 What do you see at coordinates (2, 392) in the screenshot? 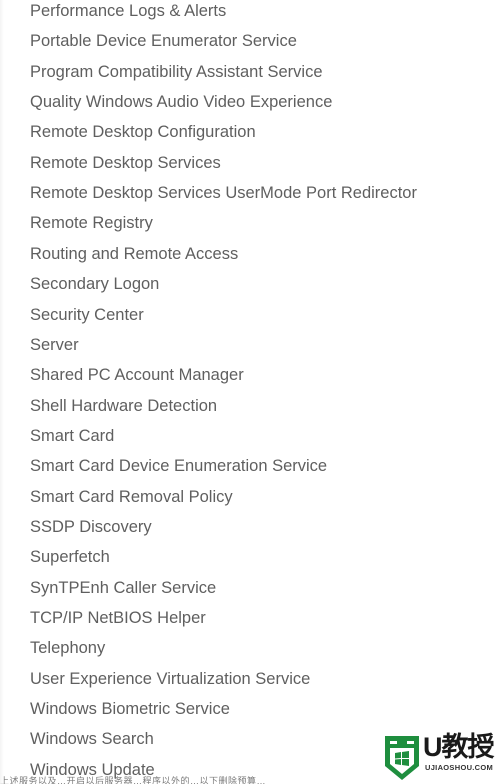
I see `page-edge` at bounding box center [2, 392].